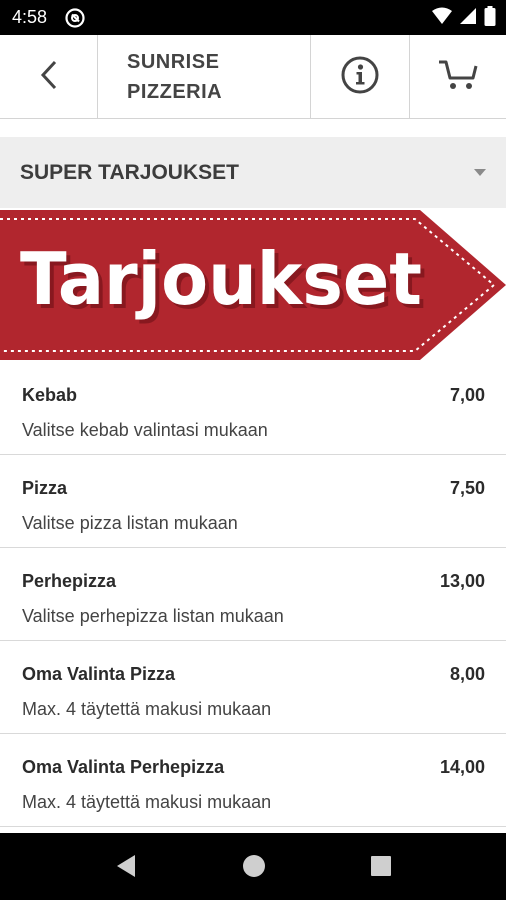 The width and height of the screenshot is (506, 900). I want to click on banner-text: Tarjoukset, so click(221, 279).